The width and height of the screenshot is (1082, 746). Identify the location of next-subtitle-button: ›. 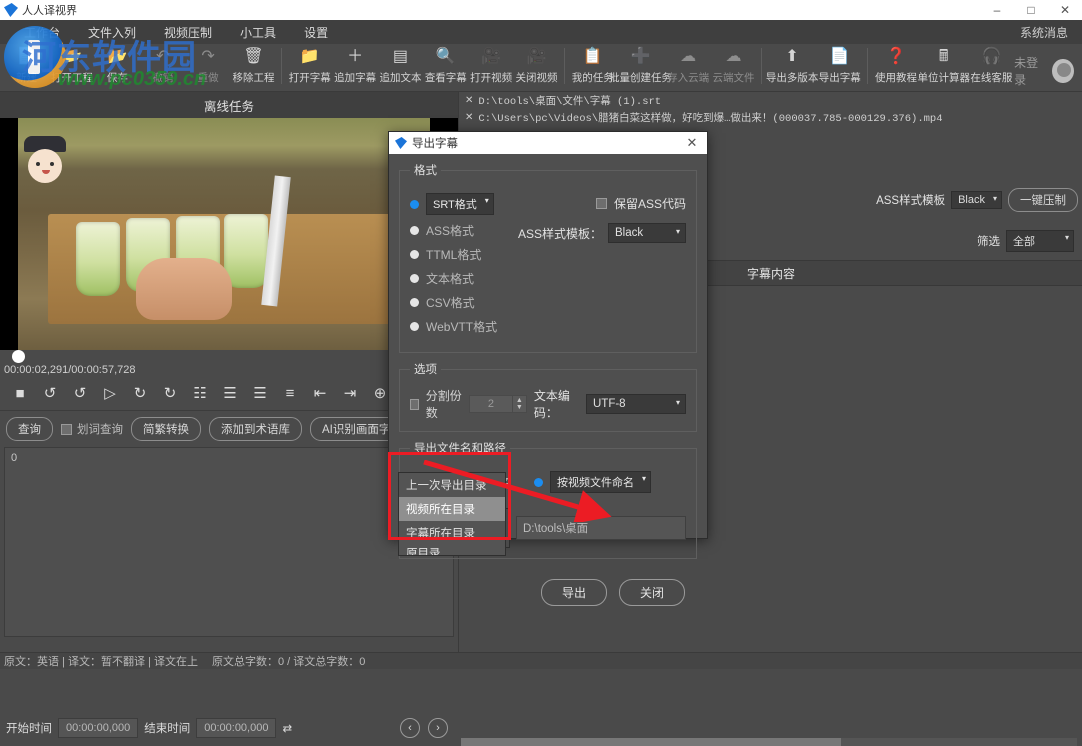
(438, 728).